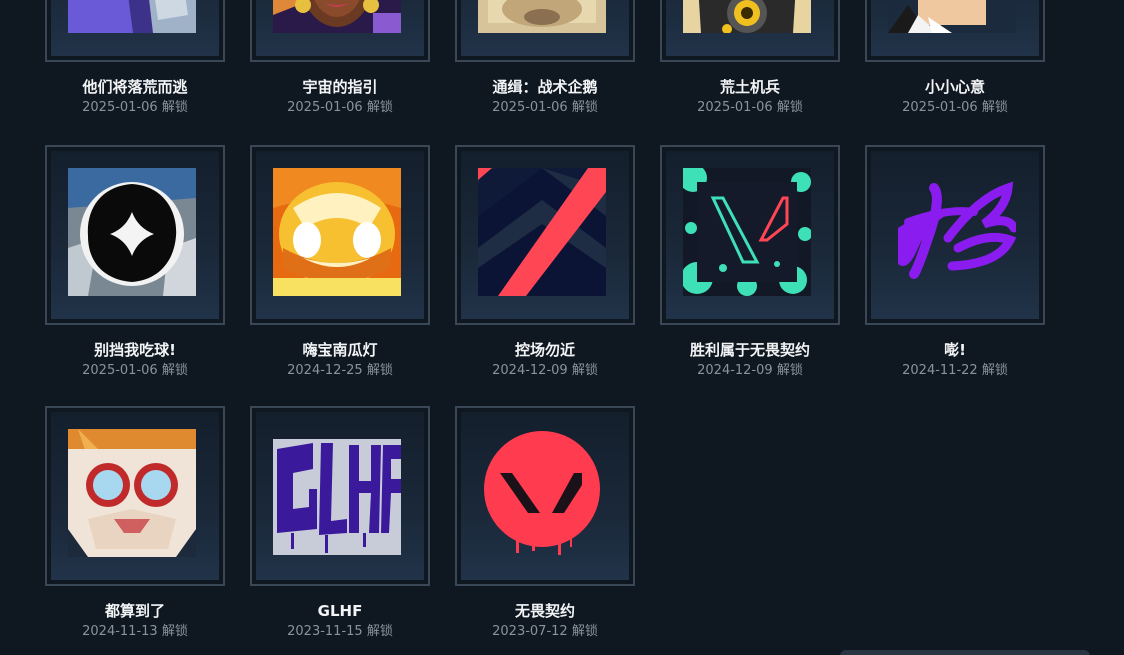  Describe the element at coordinates (542, 16) in the screenshot. I see `penguin-wanted-icon` at that location.